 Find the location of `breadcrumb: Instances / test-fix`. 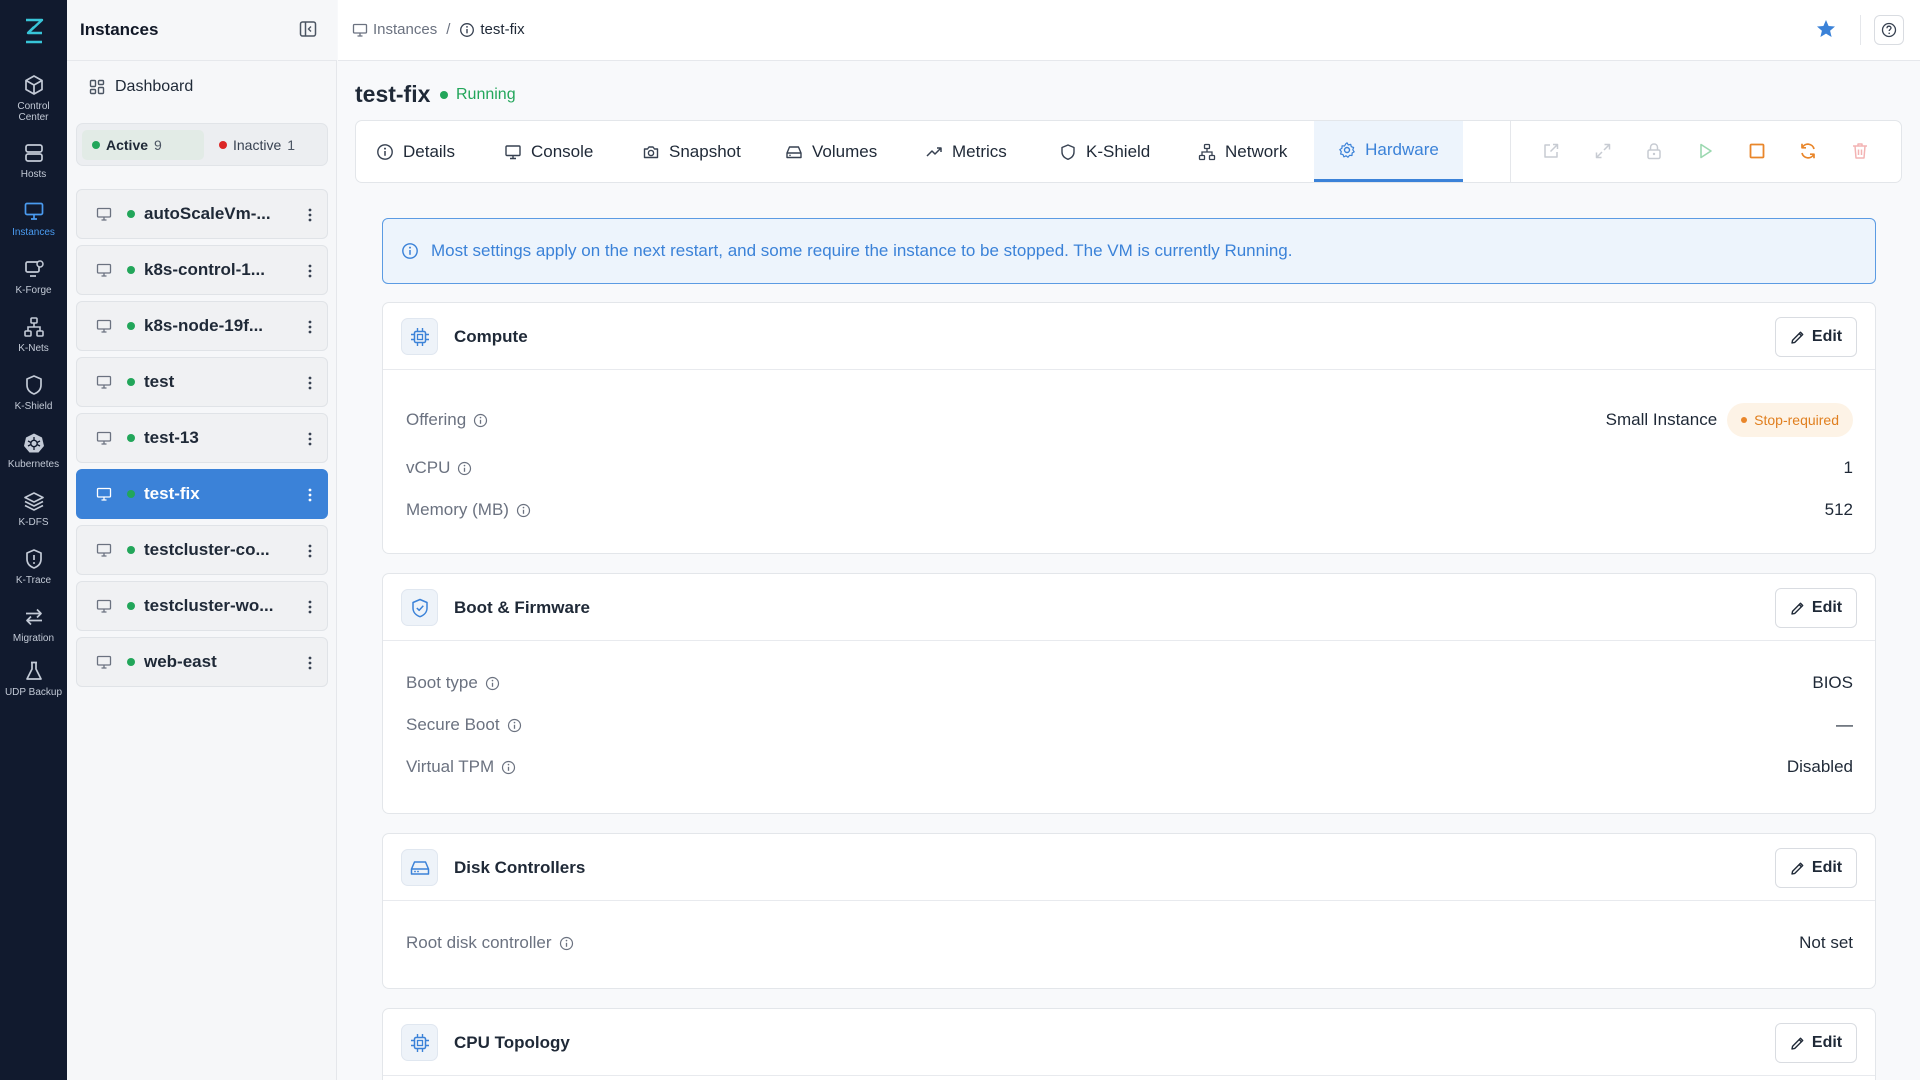

breadcrumb: Instances / test-fix is located at coordinates (438, 29).